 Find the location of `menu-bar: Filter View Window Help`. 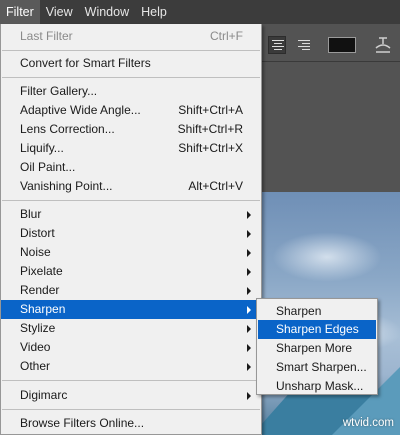

menu-bar: Filter View Window Help is located at coordinates (200, 12).